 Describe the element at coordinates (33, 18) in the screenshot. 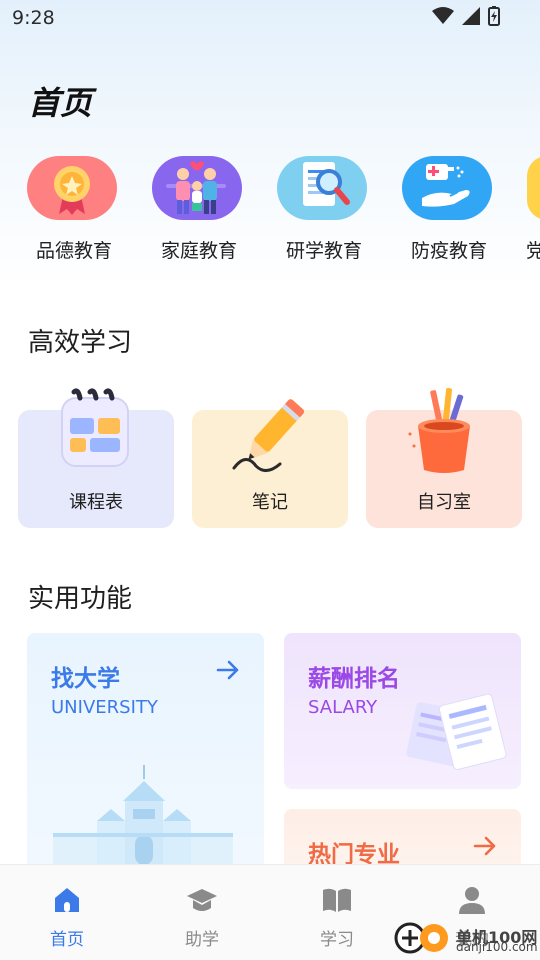

I see `status-time: 9:28` at that location.